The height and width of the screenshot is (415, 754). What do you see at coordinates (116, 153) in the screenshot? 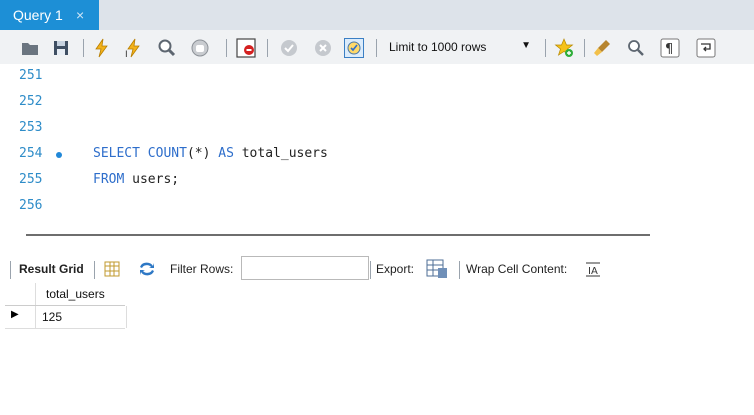
I see `sql-keyword: SELECT` at bounding box center [116, 153].